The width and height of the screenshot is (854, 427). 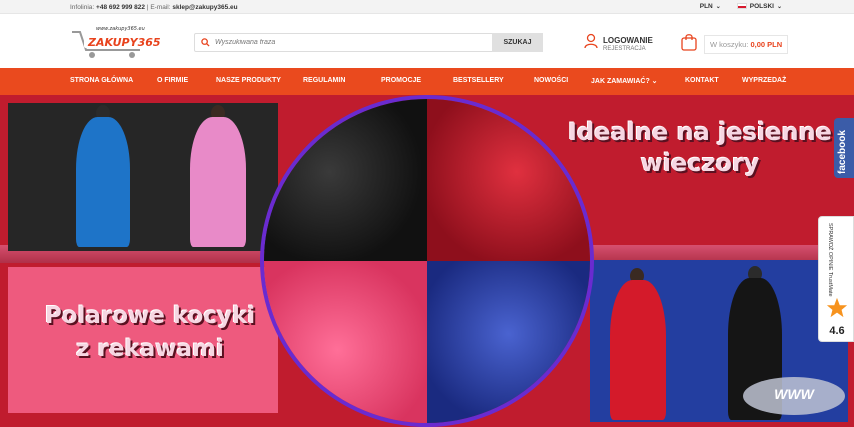 I want to click on currency-select: PLN ⌄, so click(x=710, y=6).